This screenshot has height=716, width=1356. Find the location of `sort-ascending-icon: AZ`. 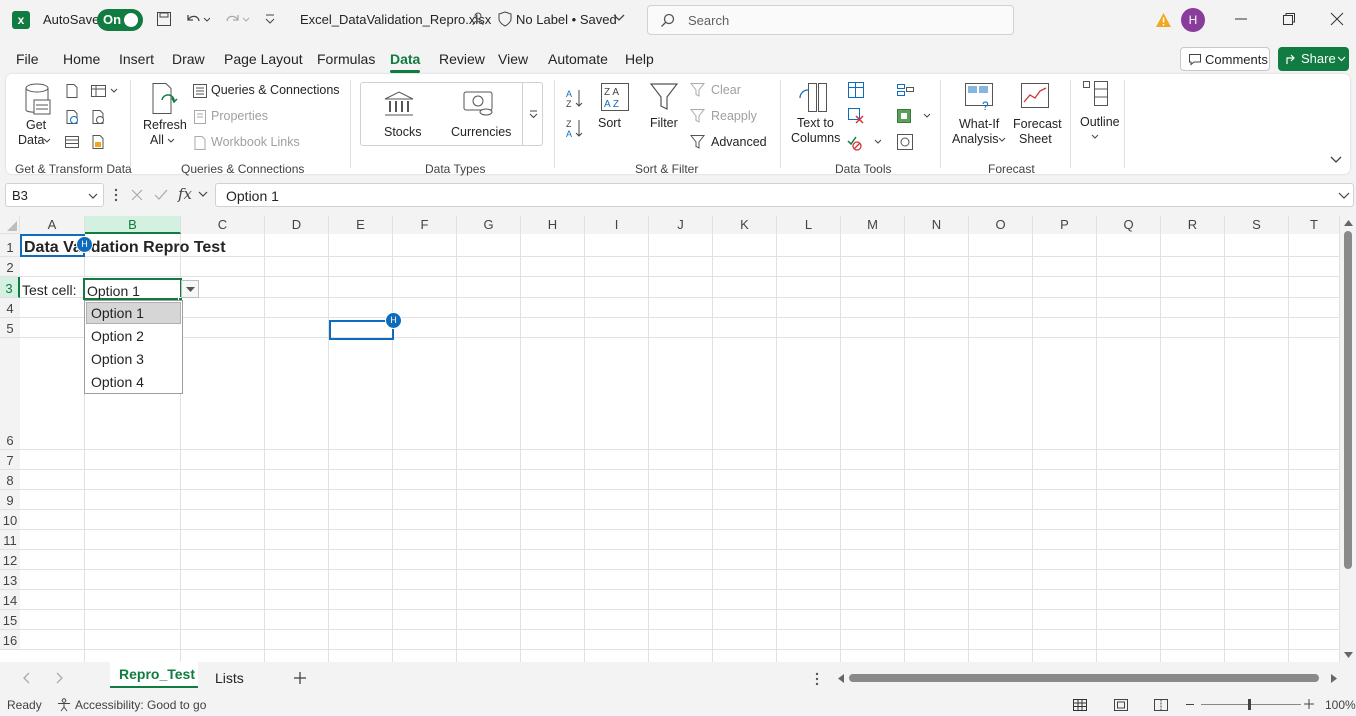

sort-ascending-icon: AZ is located at coordinates (575, 98).